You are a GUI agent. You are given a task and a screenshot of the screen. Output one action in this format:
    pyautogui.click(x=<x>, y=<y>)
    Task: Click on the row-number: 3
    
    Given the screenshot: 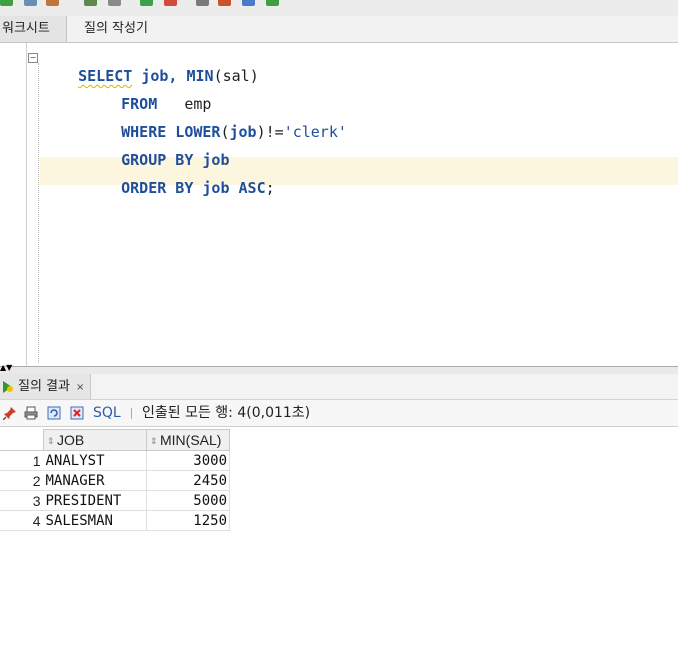 What is the action you would take?
    pyautogui.click(x=22, y=500)
    